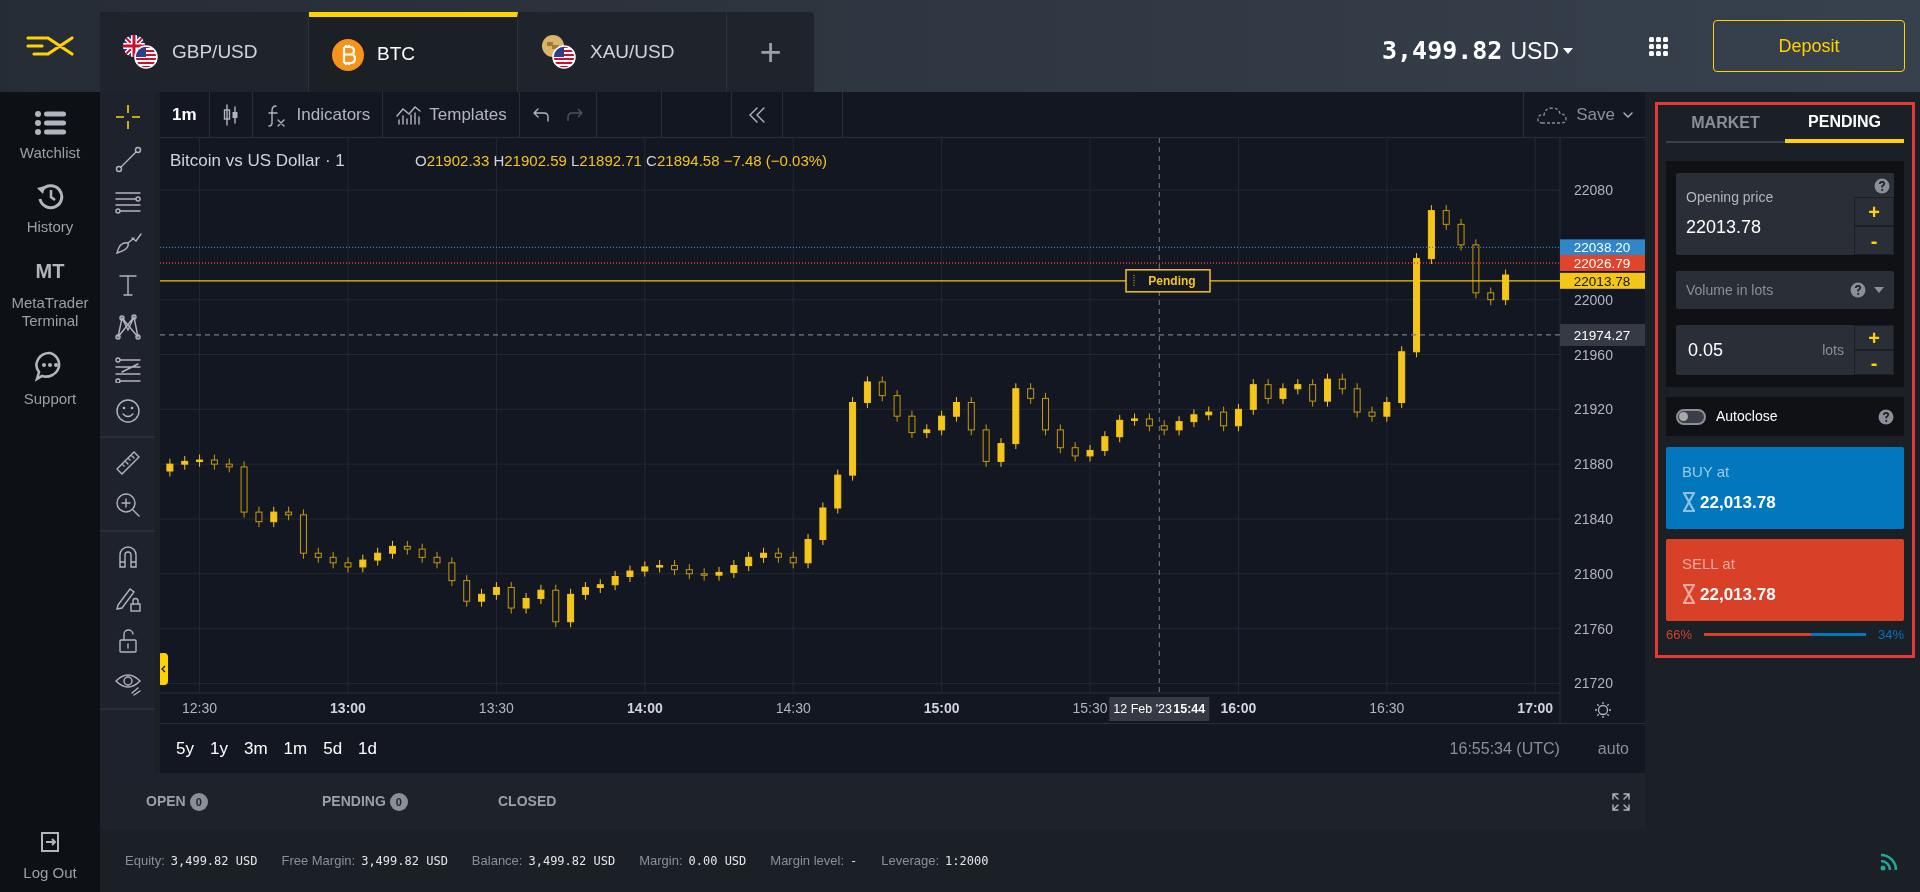  Describe the element at coordinates (910, 861) in the screenshot. I see `status-label: Leverage:` at that location.